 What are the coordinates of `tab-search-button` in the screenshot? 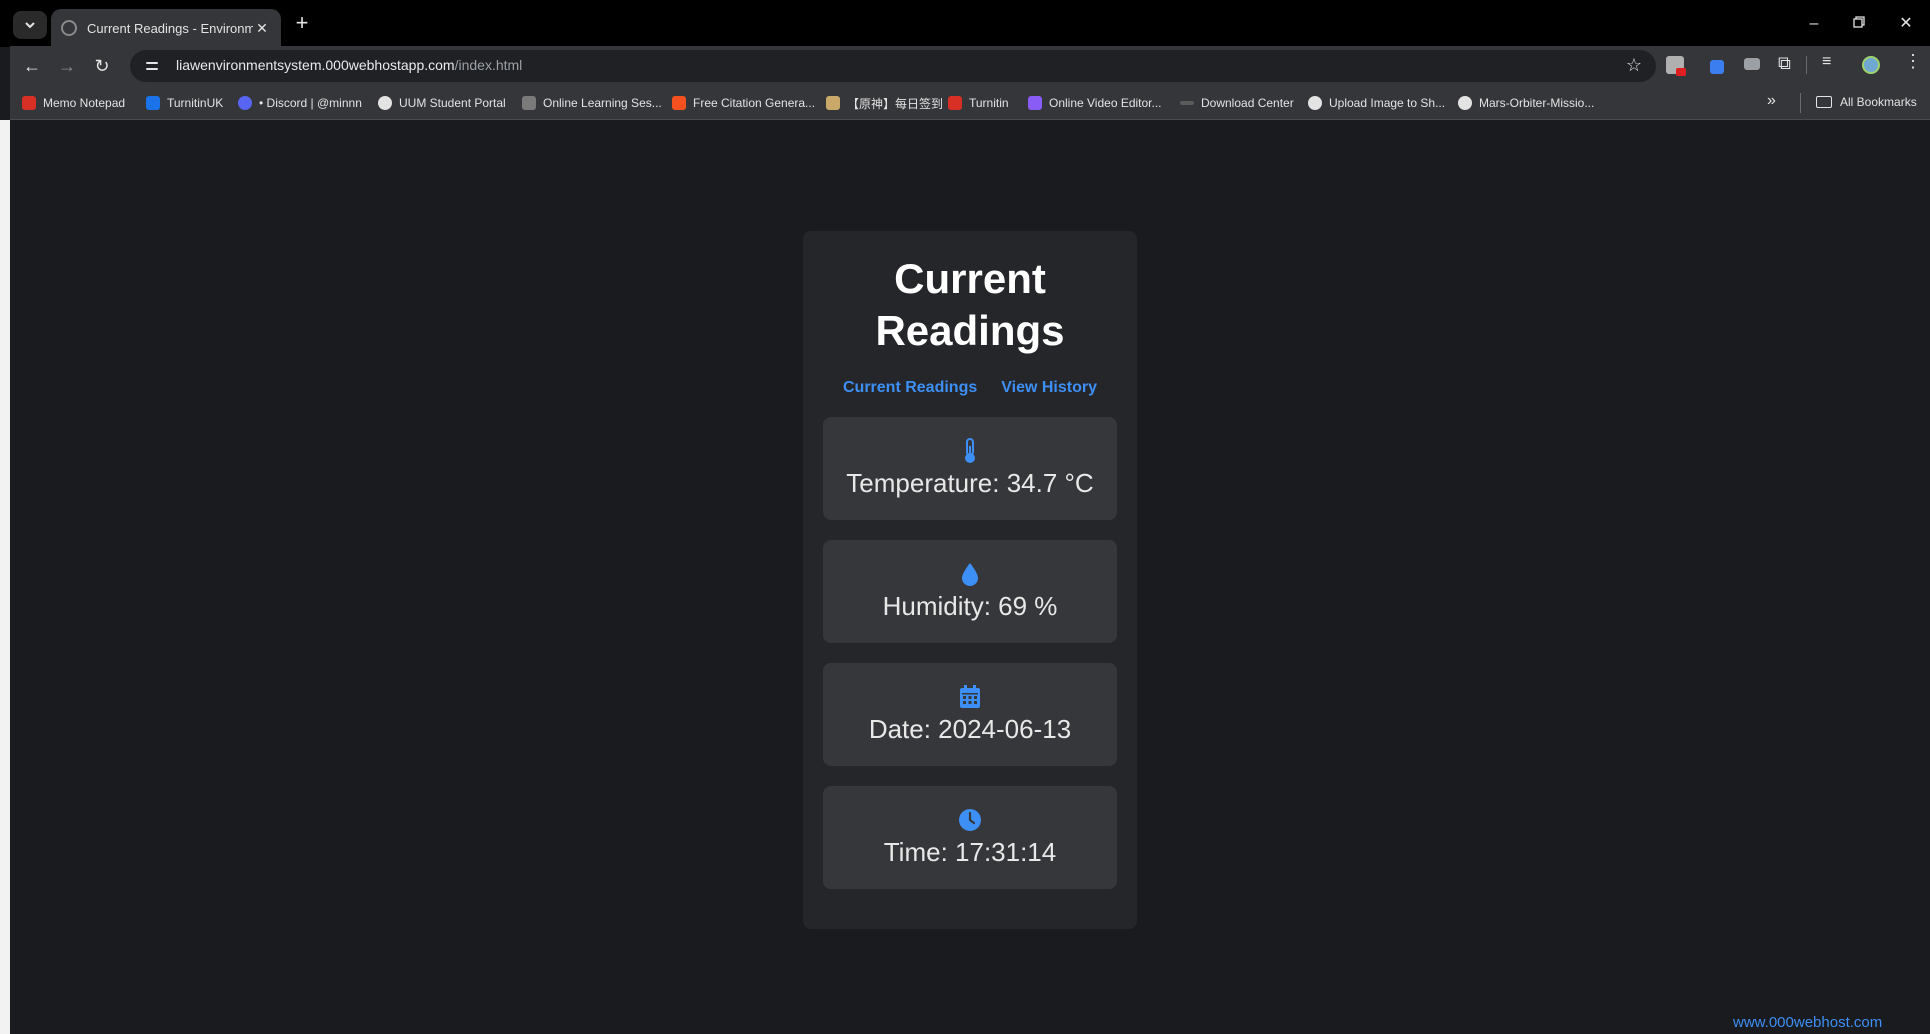 It's located at (30, 25).